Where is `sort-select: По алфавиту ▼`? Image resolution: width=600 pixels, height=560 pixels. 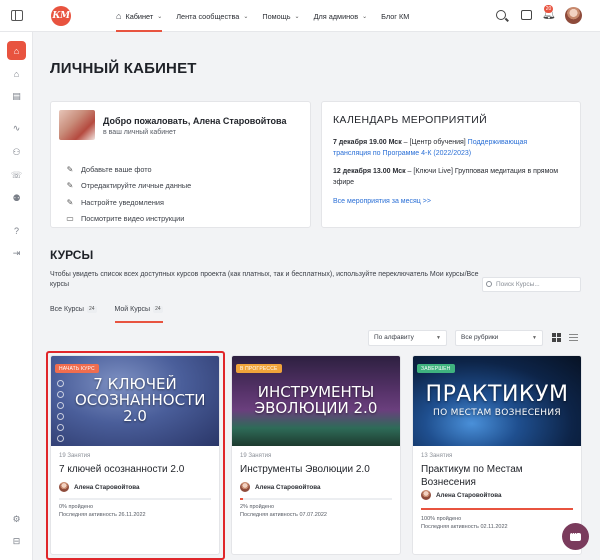
sort-select: По алфавиту ▼ is located at coordinates (407, 338).